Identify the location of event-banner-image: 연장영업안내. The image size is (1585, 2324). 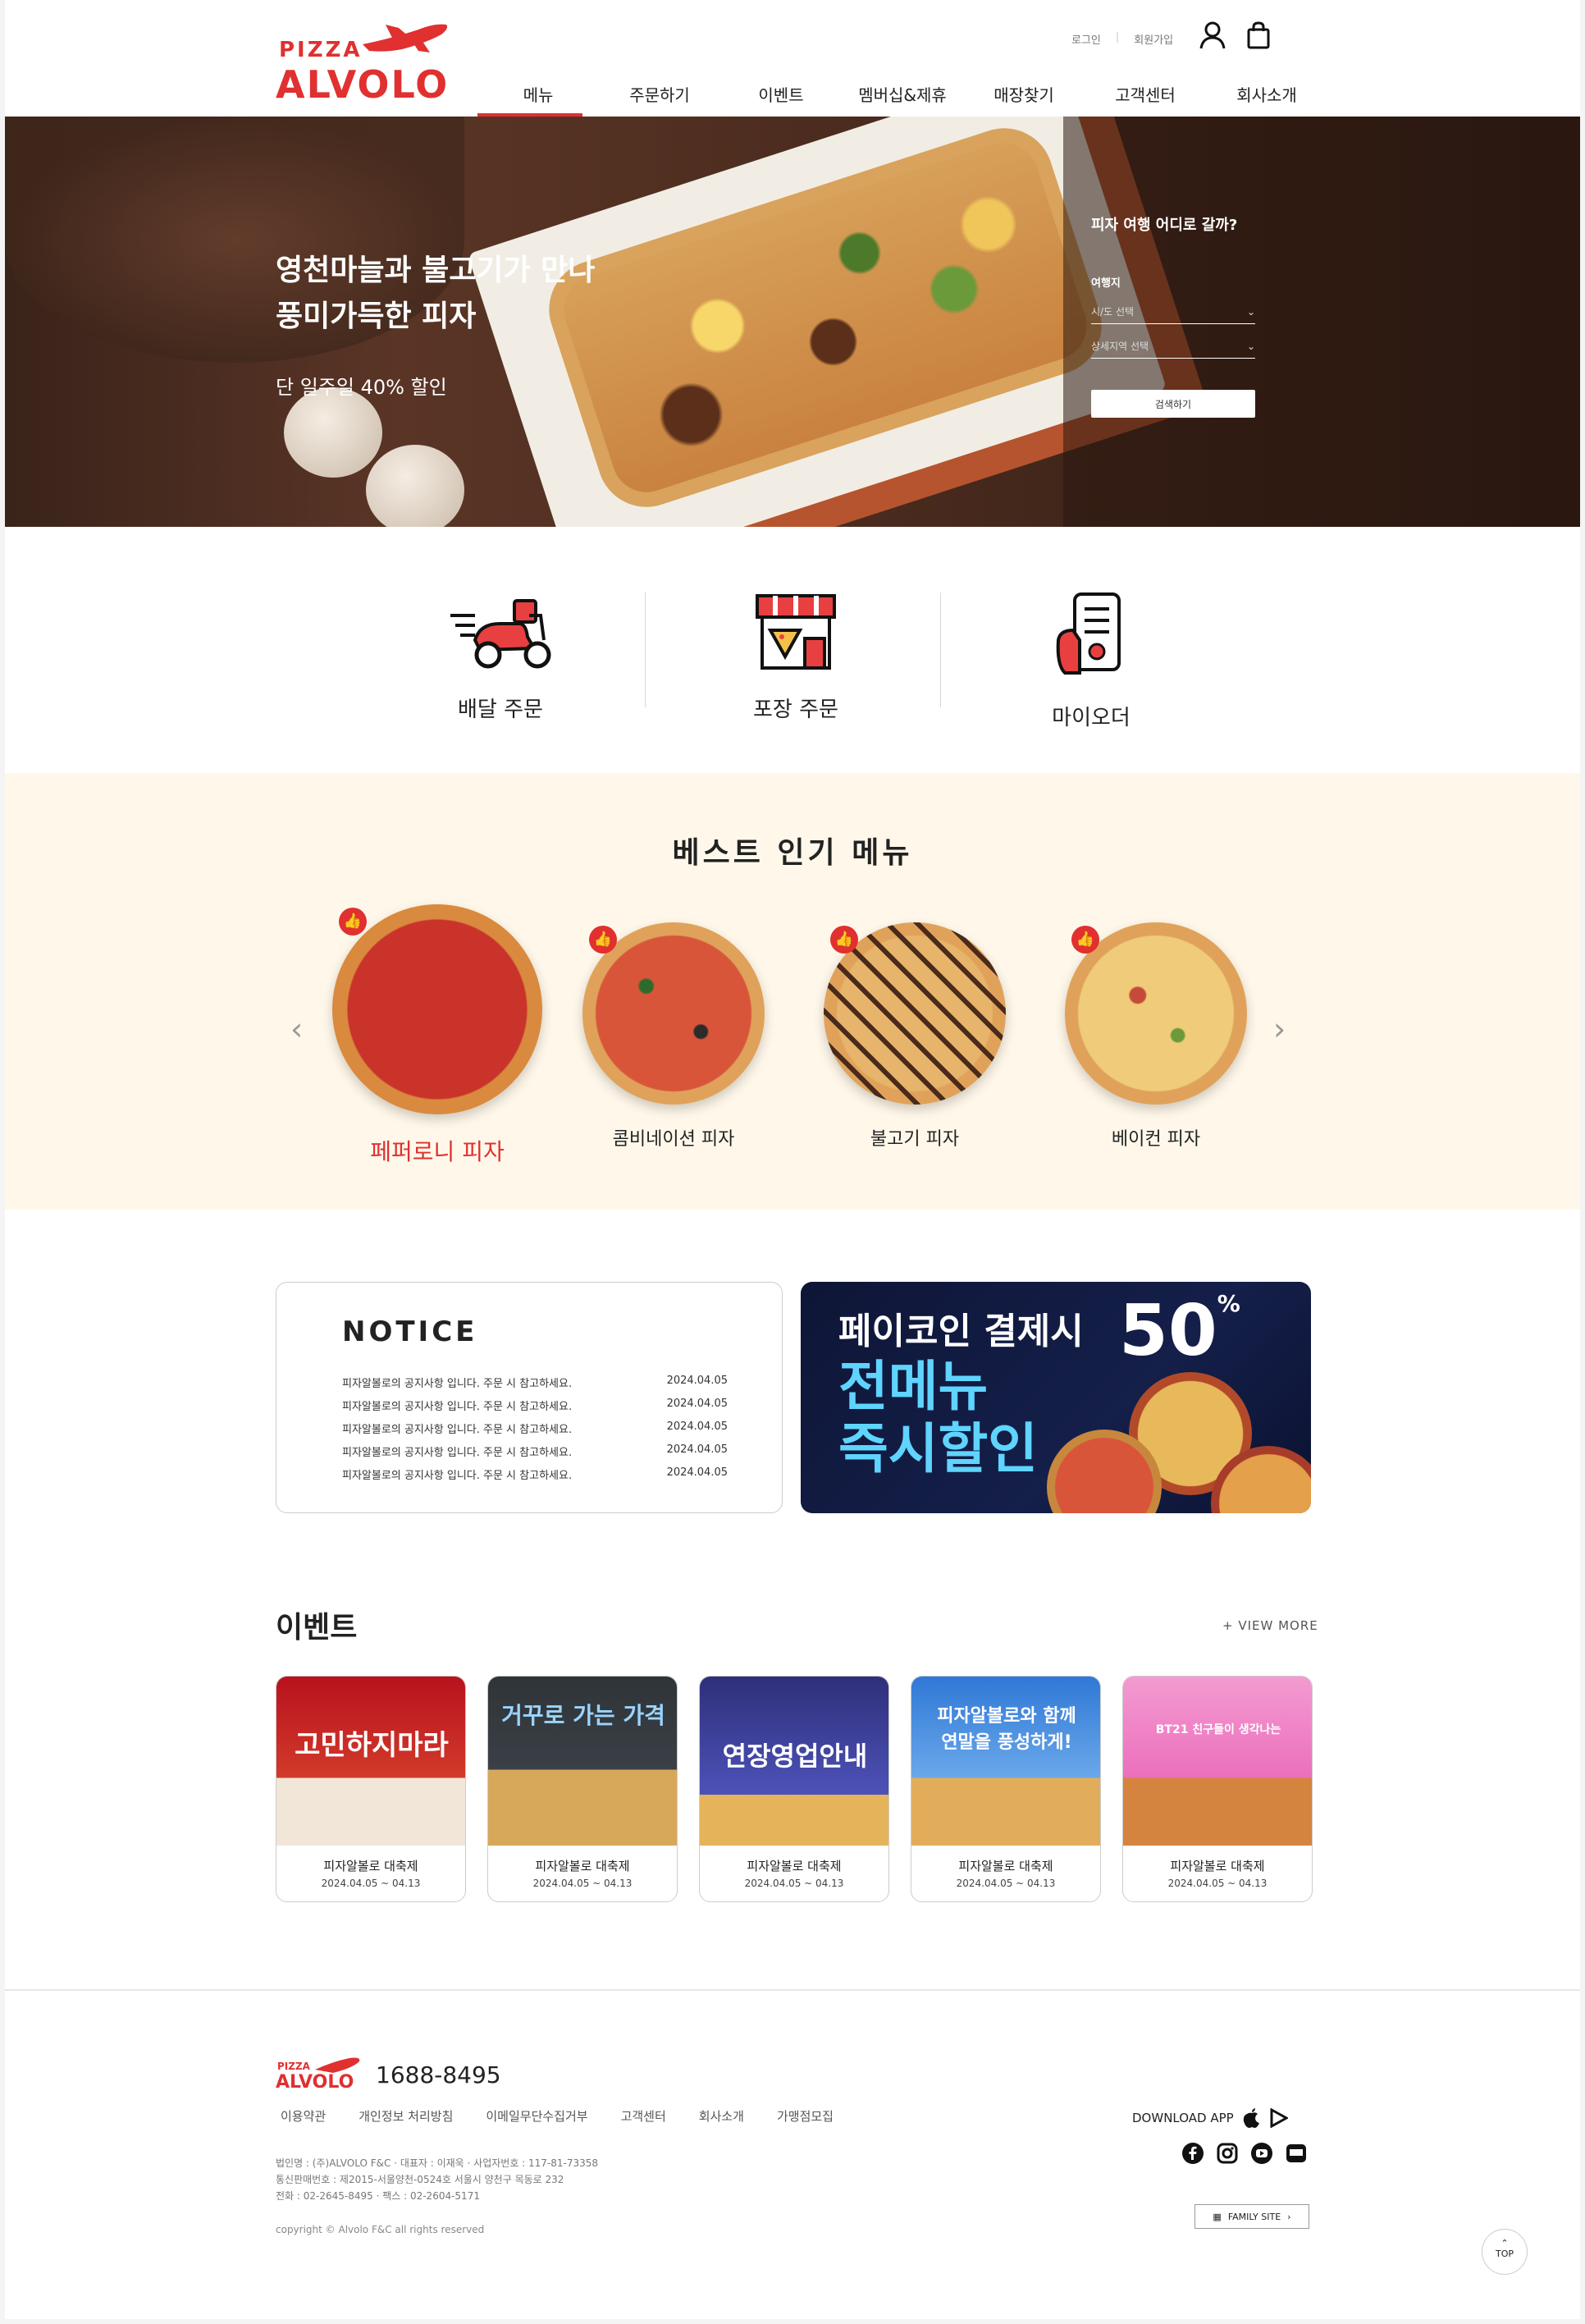
(794, 1761).